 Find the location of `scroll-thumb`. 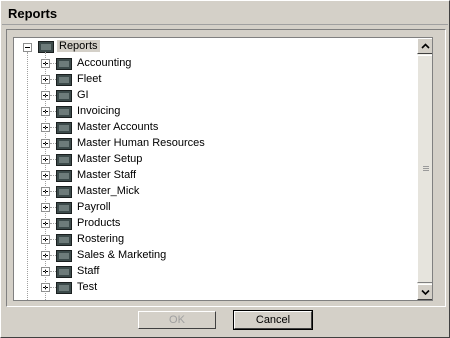

scroll-thumb is located at coordinates (424, 169).